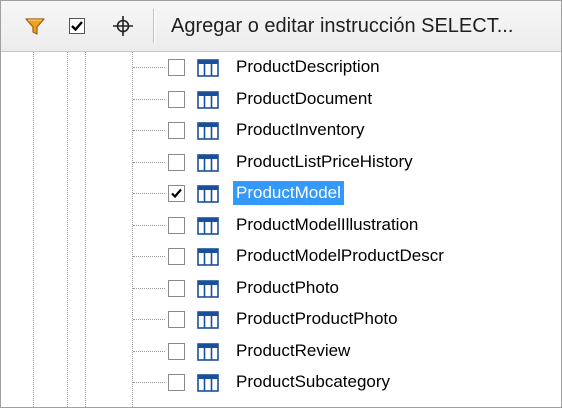 The image size is (562, 408). Describe the element at coordinates (340, 256) in the screenshot. I see `table-name-label: ProductModelProductDescr` at that location.